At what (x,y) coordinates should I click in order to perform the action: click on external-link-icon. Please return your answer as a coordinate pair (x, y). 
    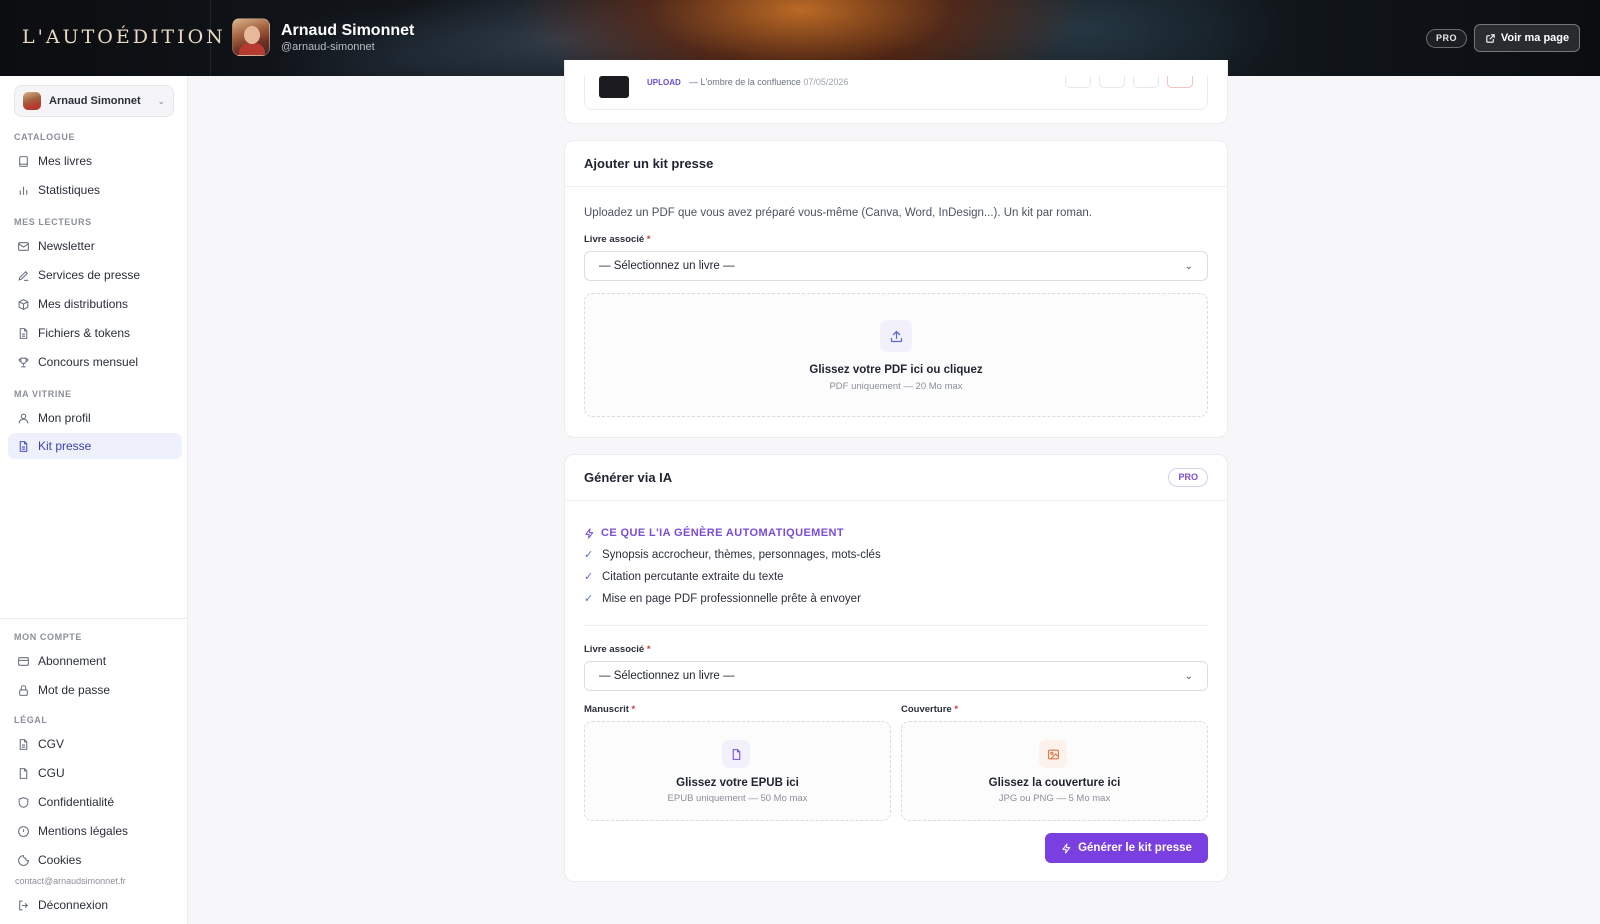
    Looking at the image, I should click on (1490, 38).